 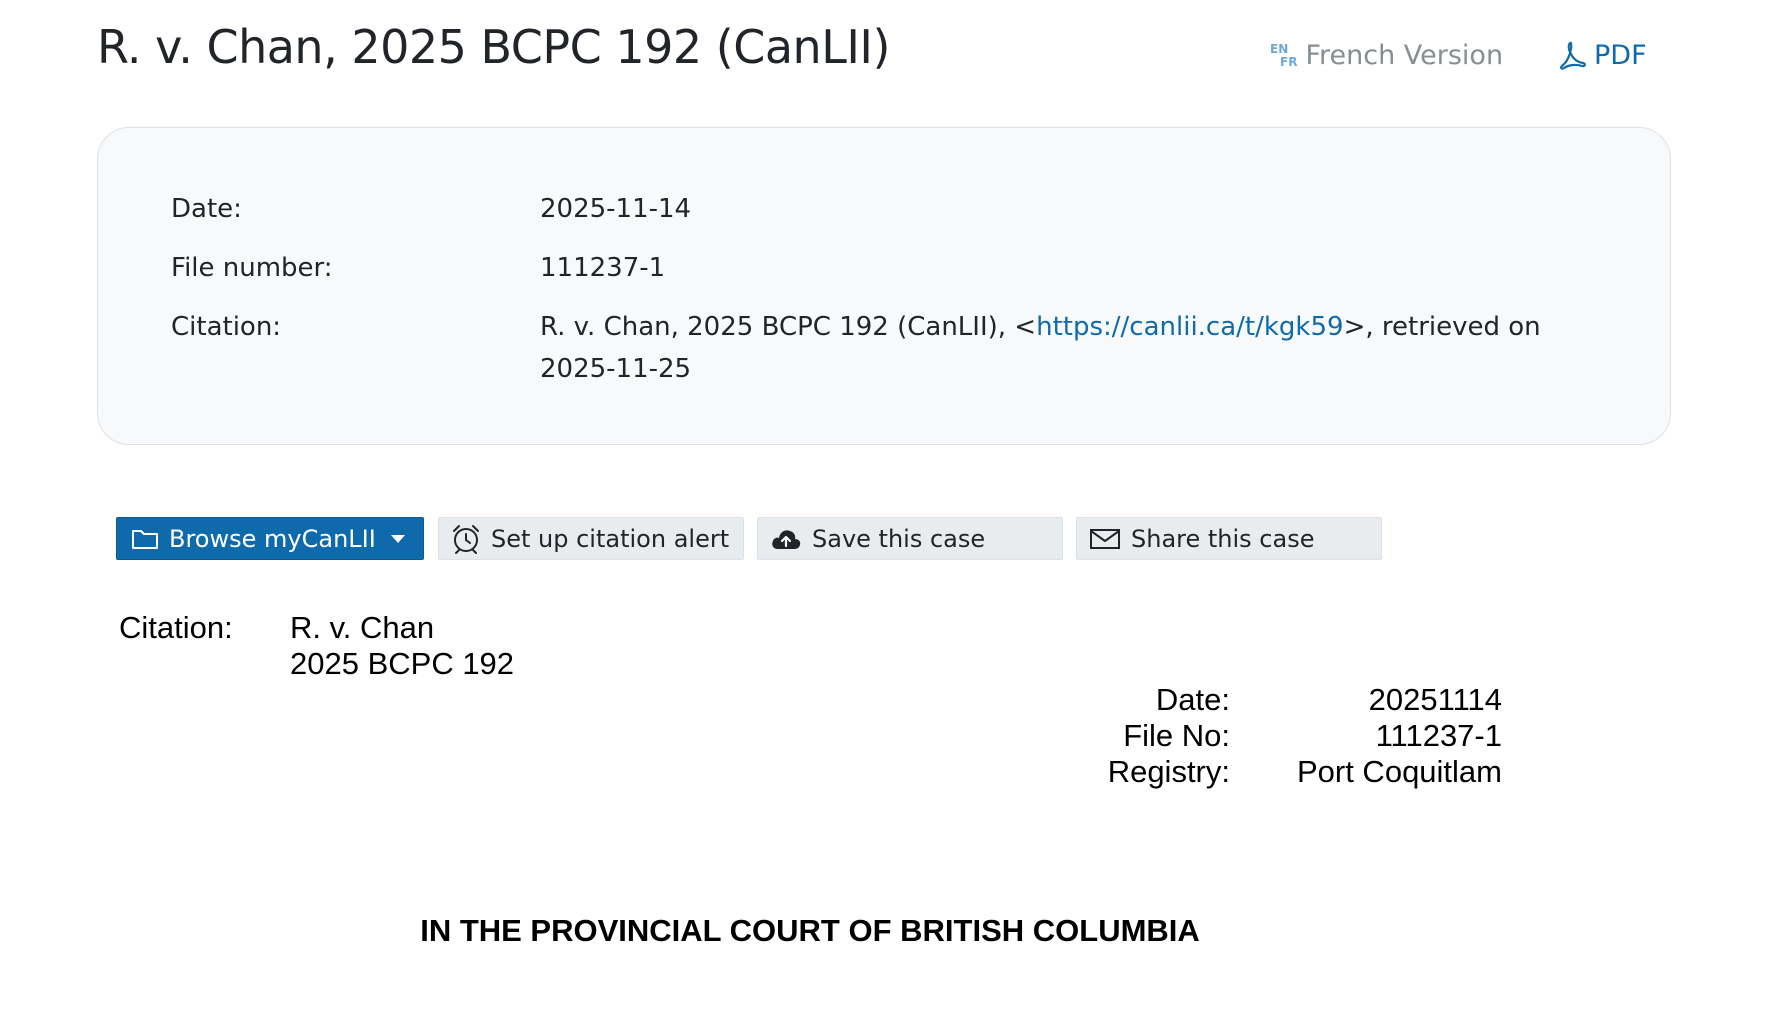 I want to click on pdf-label: PDF, so click(x=1620, y=55).